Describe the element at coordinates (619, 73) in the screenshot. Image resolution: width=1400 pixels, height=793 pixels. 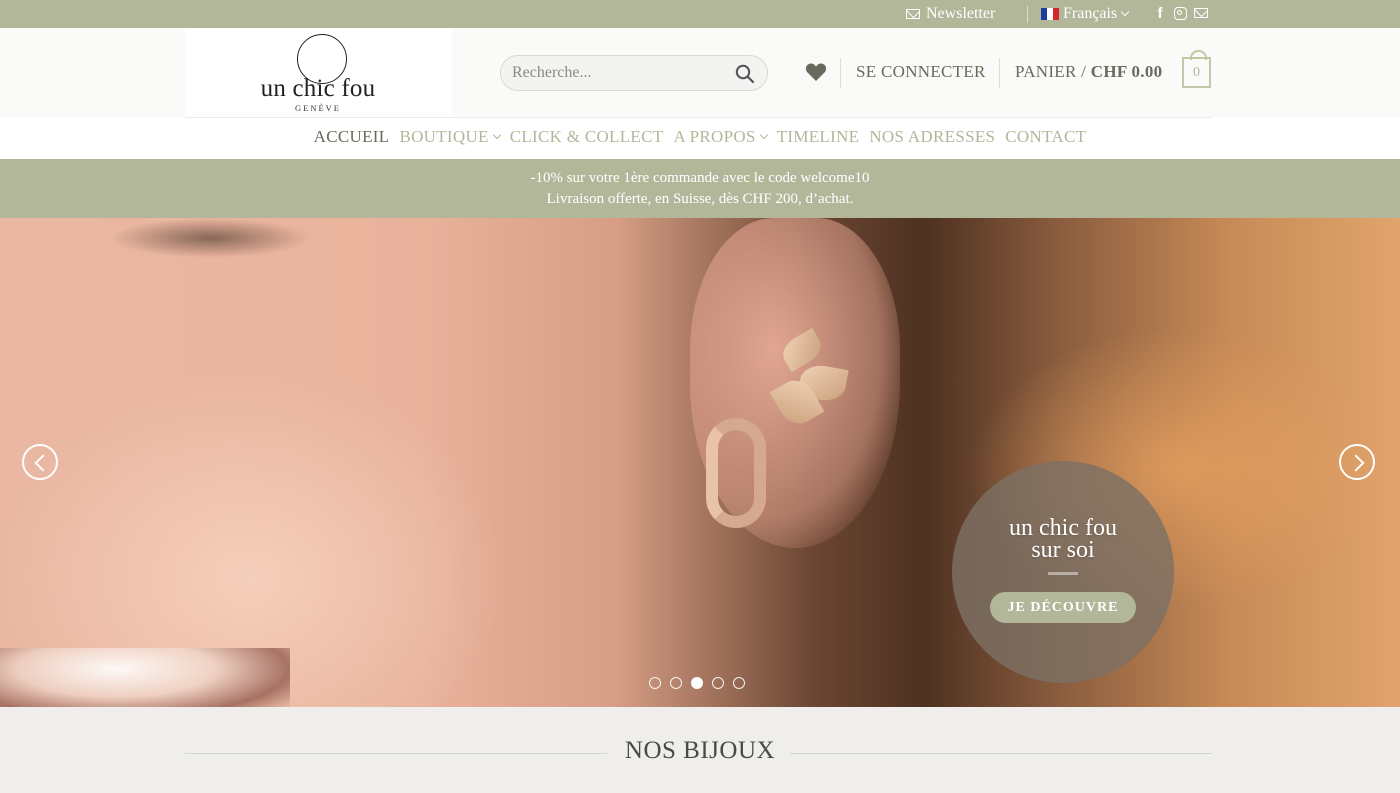
I see `search-input` at that location.